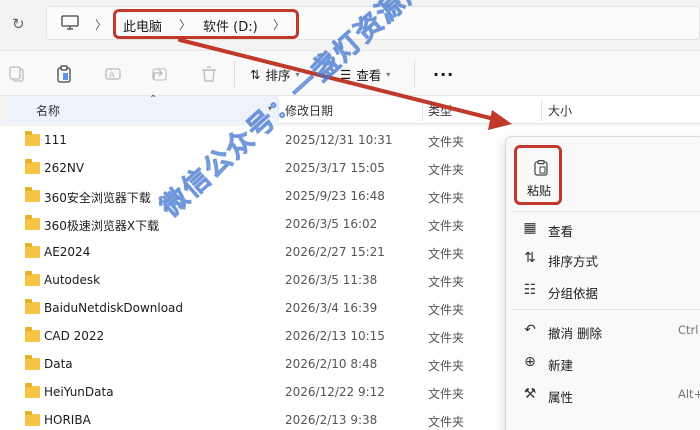 This screenshot has width=700, height=430. I want to click on refresh-icon: ↻, so click(20, 24).